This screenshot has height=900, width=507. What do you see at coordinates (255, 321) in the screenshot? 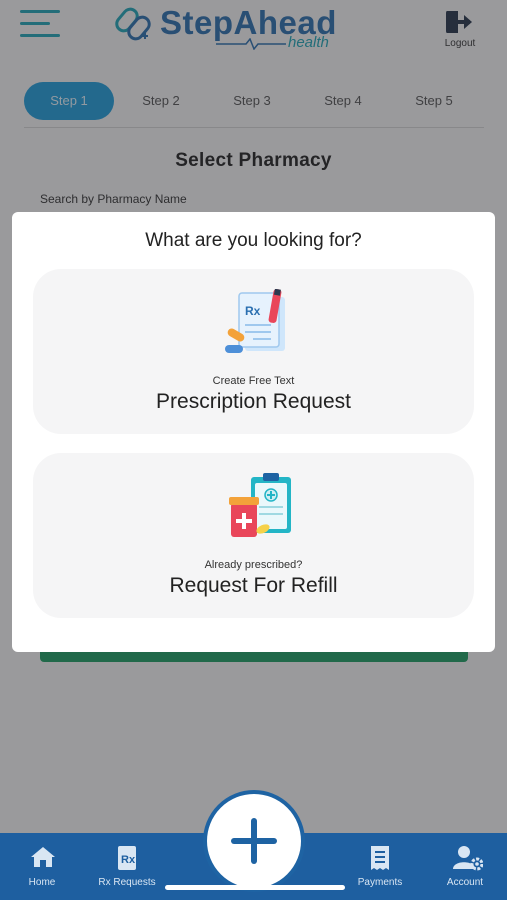
I see `prescription-icon: Rx` at bounding box center [255, 321].